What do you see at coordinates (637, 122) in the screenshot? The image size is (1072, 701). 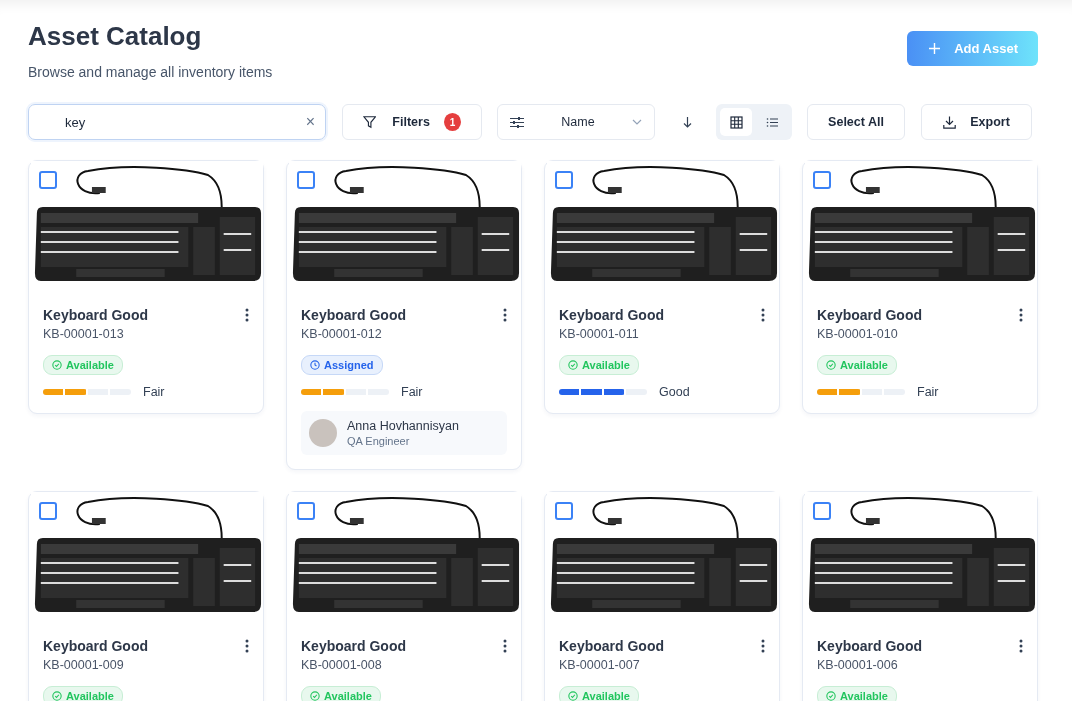 I see `chevron-down-icon` at bounding box center [637, 122].